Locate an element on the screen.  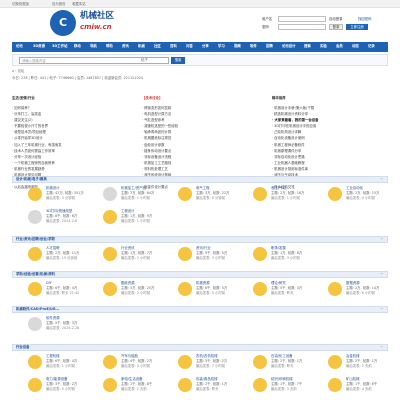
forum-item: 工程设计 主题: 1万, 帖数: 9万 最后发表: 1 小时前 is located at coordinates (148, 221).